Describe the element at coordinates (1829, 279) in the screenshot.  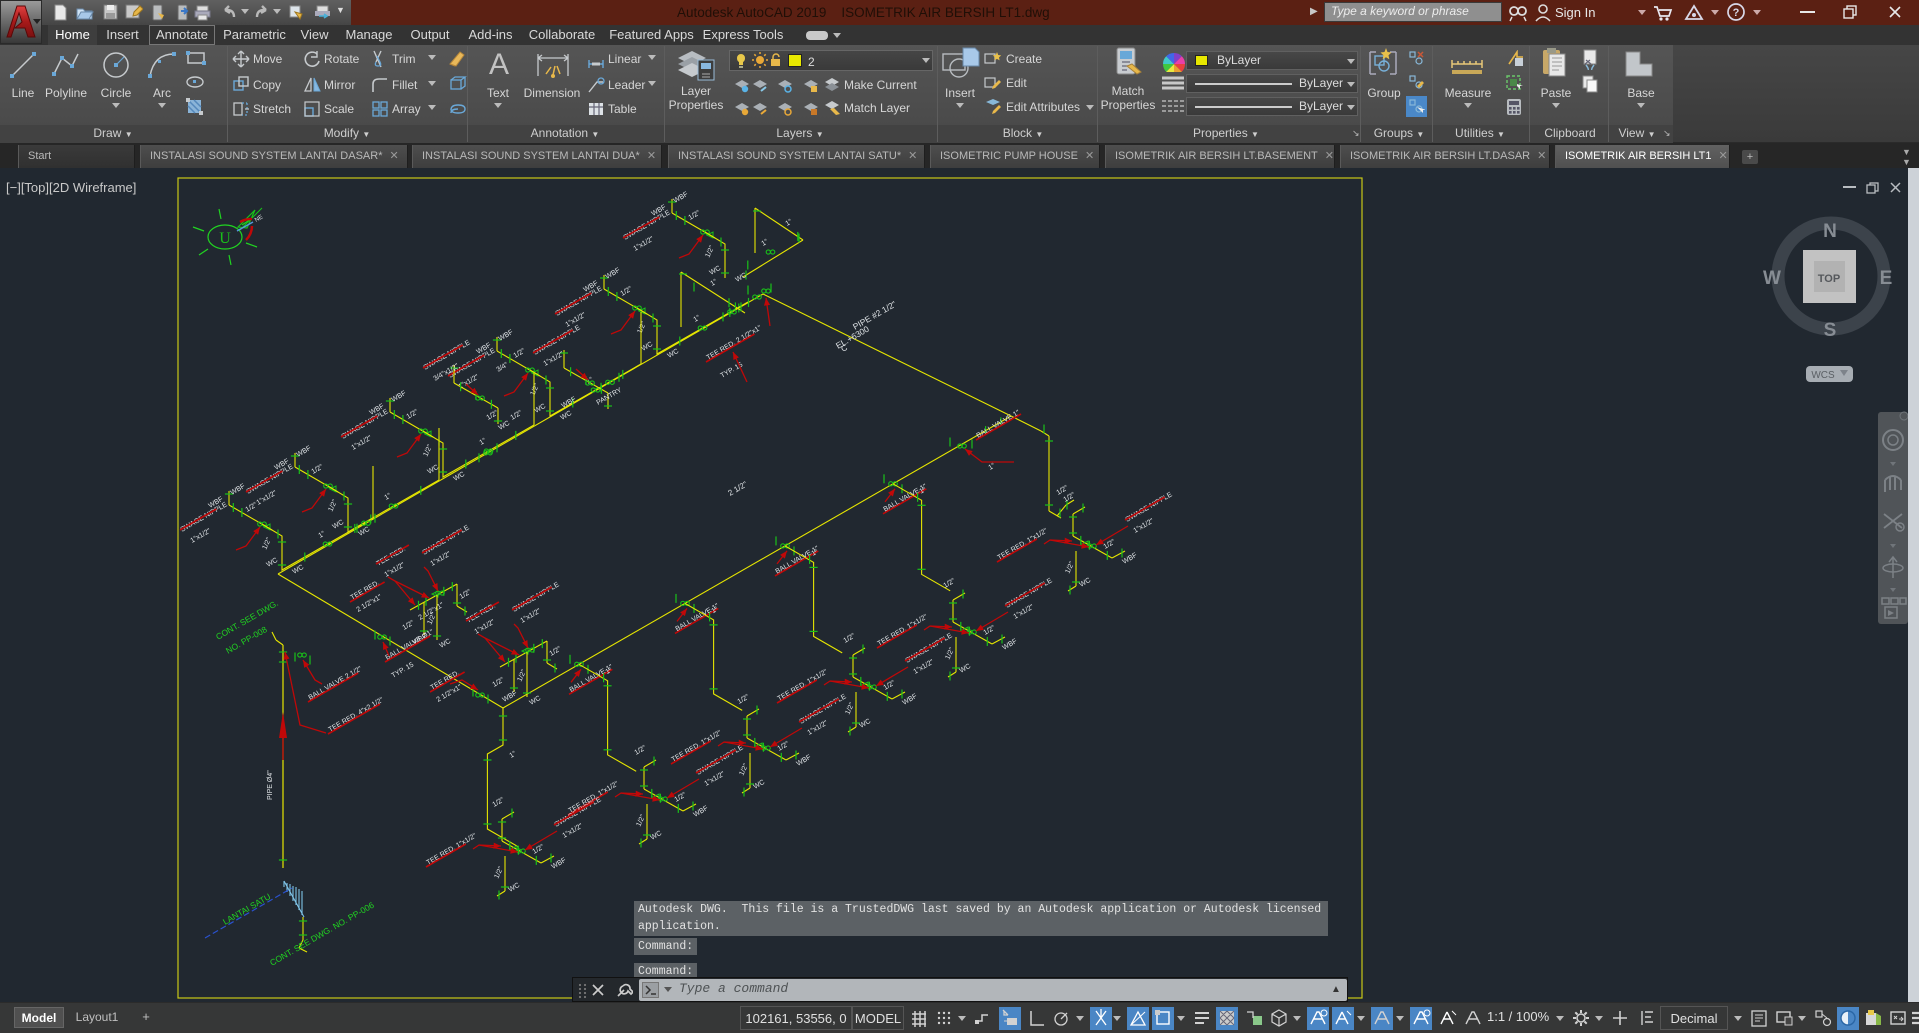
I see `svg-text: TOP` at that location.